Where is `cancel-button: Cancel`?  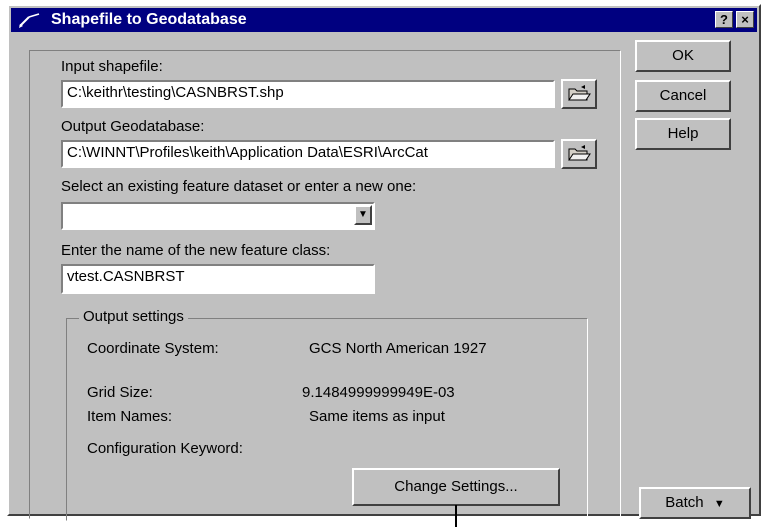 cancel-button: Cancel is located at coordinates (683, 96).